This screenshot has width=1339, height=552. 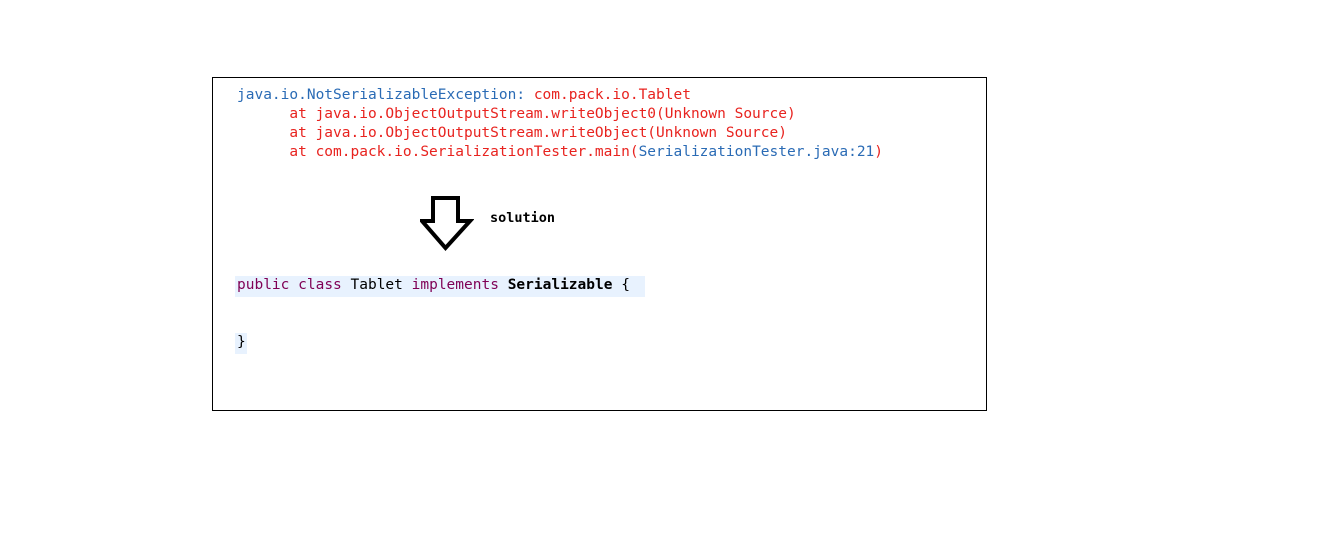 What do you see at coordinates (560, 285) in the screenshot?
I see `interface-name: Serializable` at bounding box center [560, 285].